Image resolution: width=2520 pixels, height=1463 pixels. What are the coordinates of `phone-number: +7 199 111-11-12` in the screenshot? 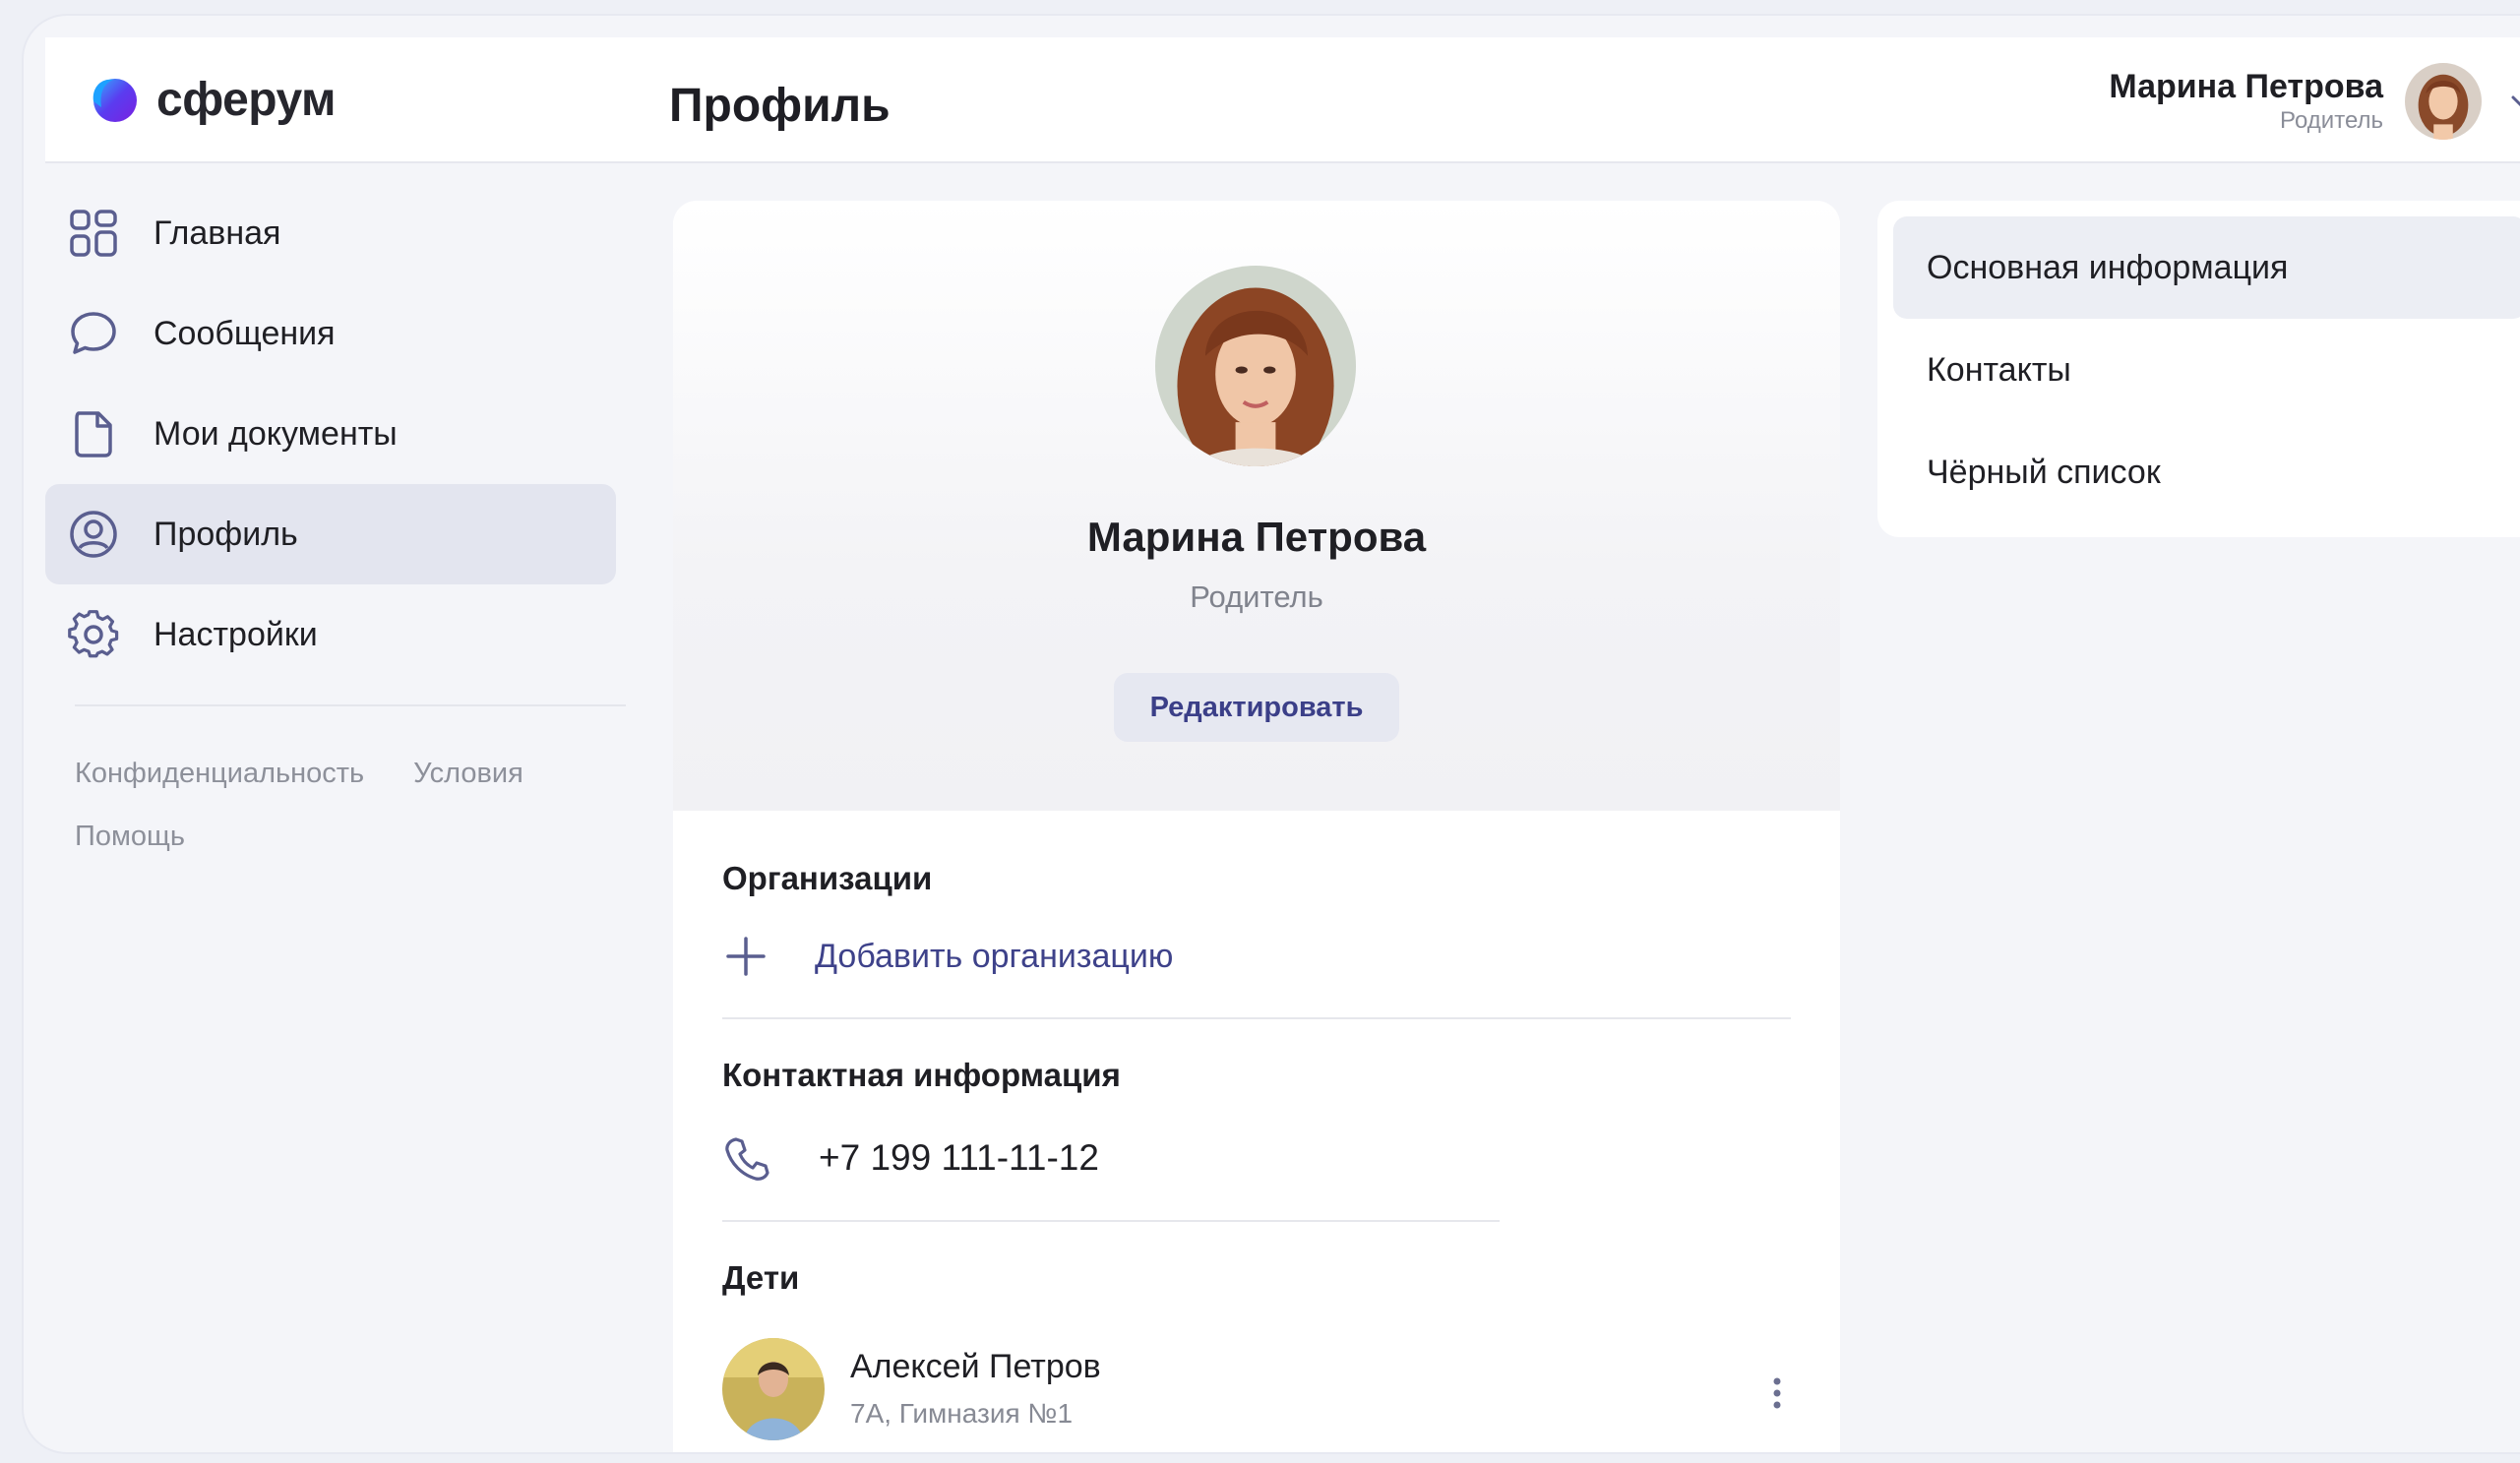 It's located at (959, 1157).